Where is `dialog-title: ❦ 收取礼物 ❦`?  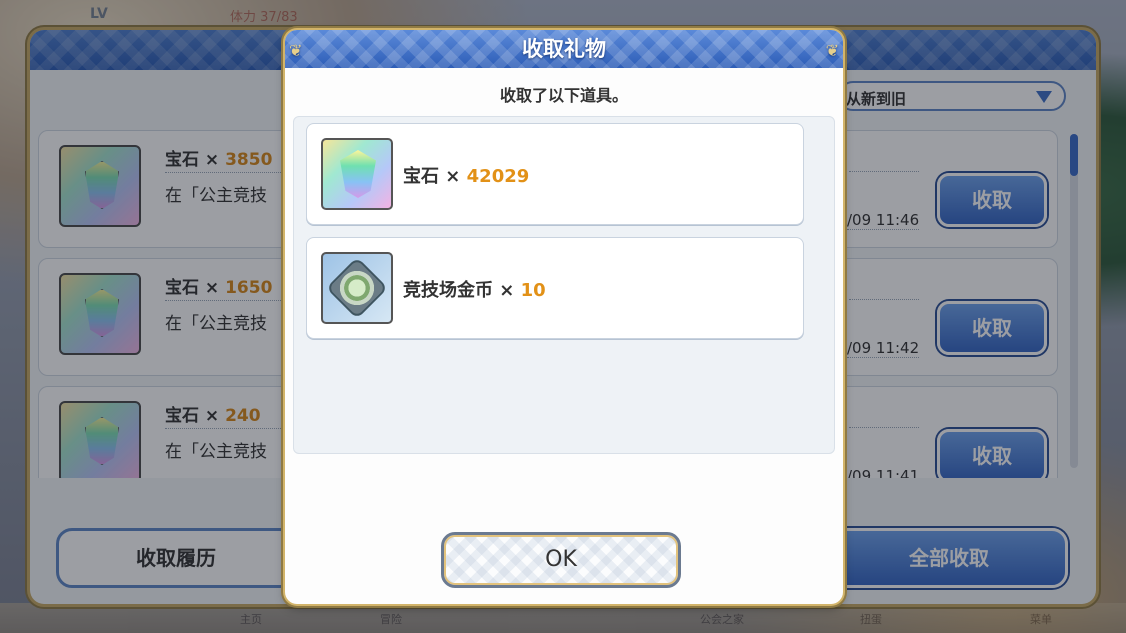
dialog-title: ❦ 收取礼物 ❦ is located at coordinates (564, 49).